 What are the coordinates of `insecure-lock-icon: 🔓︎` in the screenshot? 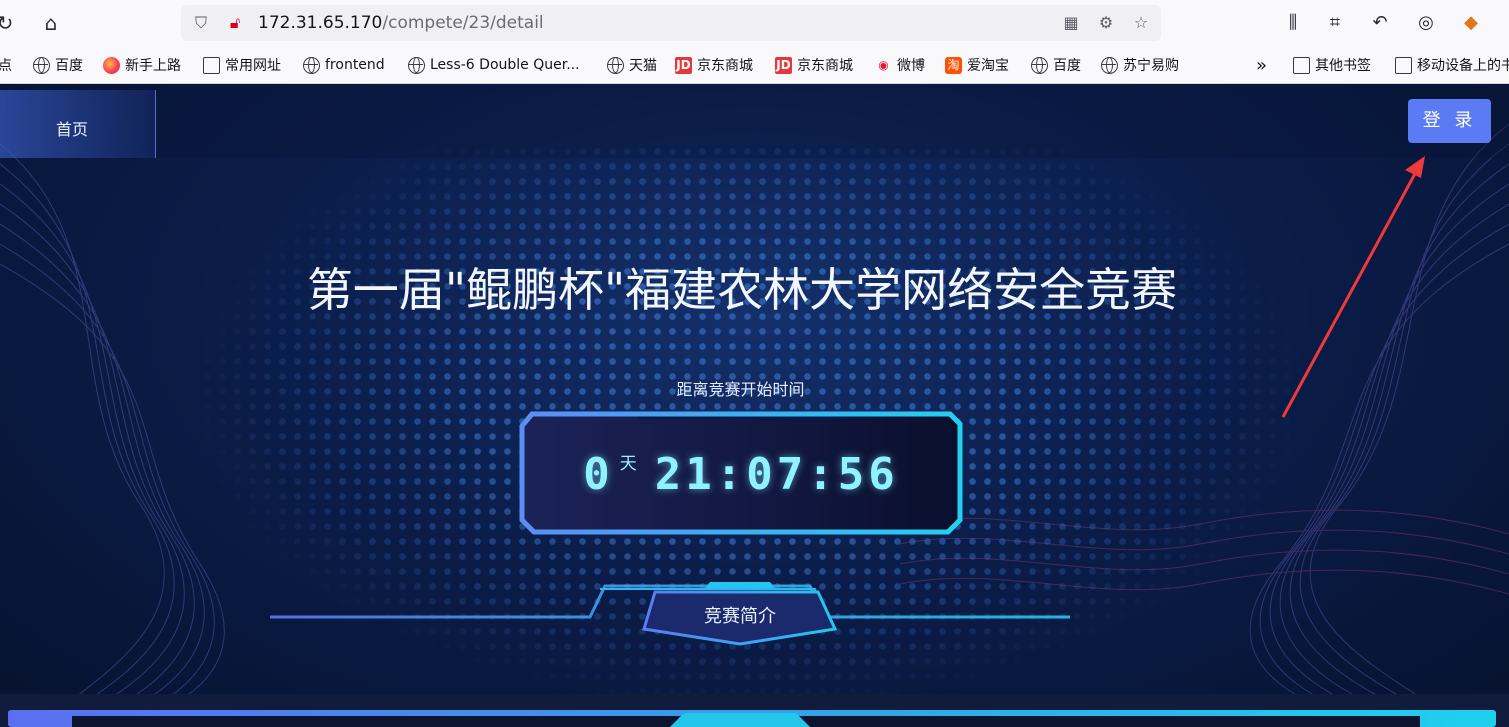 It's located at (235, 23).